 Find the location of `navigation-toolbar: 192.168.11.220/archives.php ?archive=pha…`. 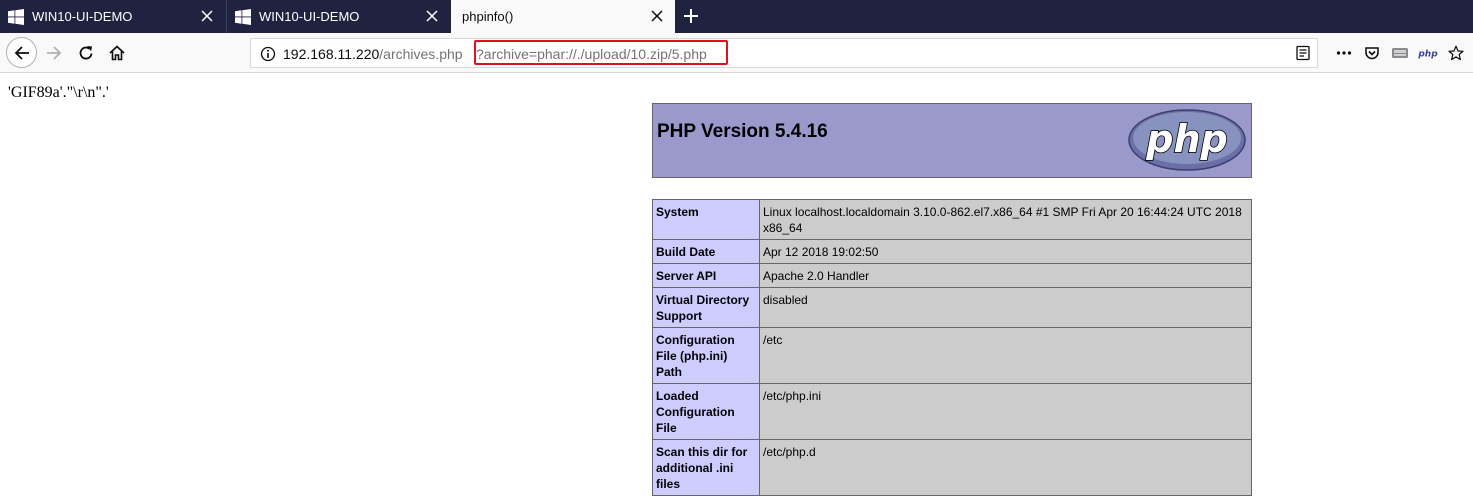

navigation-toolbar: 192.168.11.220/archives.php ?archive=pha… is located at coordinates (736, 53).